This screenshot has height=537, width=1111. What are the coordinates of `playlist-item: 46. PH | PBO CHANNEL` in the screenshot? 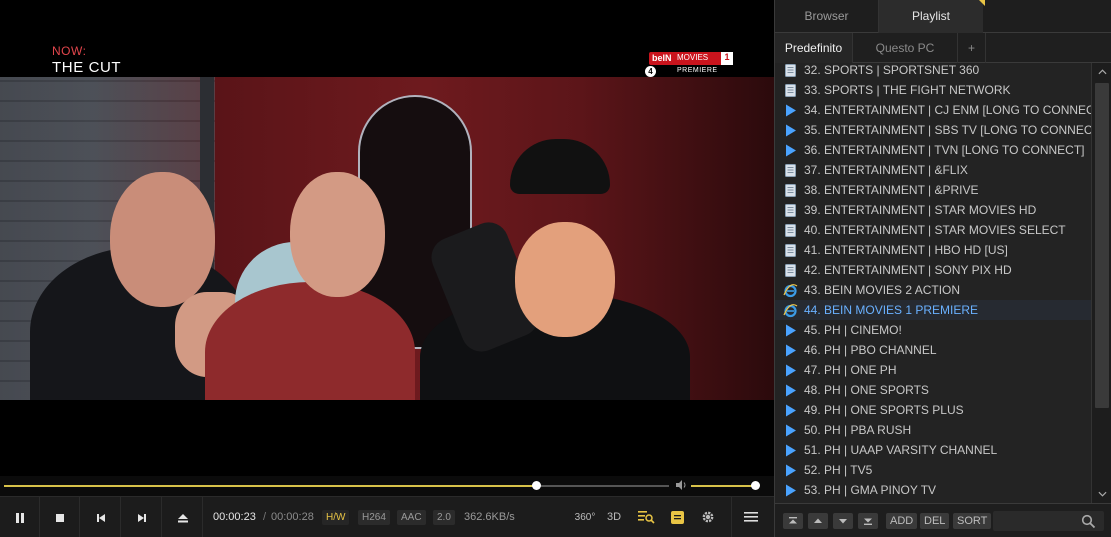 It's located at (933, 350).